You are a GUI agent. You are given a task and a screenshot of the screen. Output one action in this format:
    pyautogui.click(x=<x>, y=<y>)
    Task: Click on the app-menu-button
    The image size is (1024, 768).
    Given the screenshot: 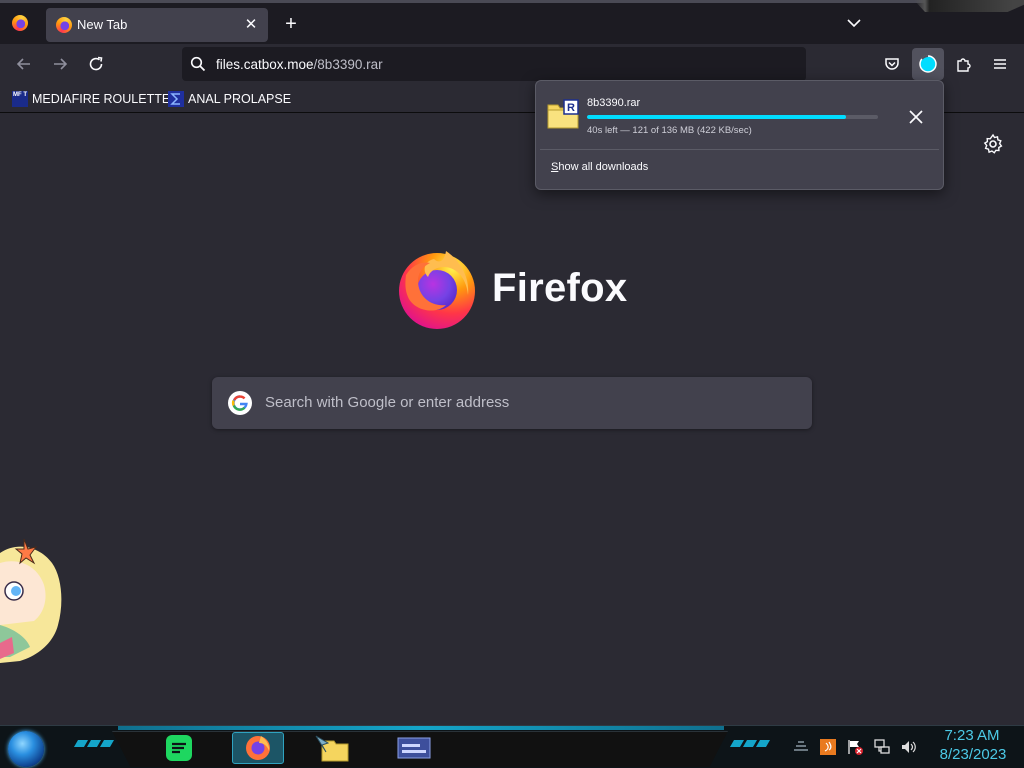 What is the action you would take?
    pyautogui.click(x=1000, y=64)
    